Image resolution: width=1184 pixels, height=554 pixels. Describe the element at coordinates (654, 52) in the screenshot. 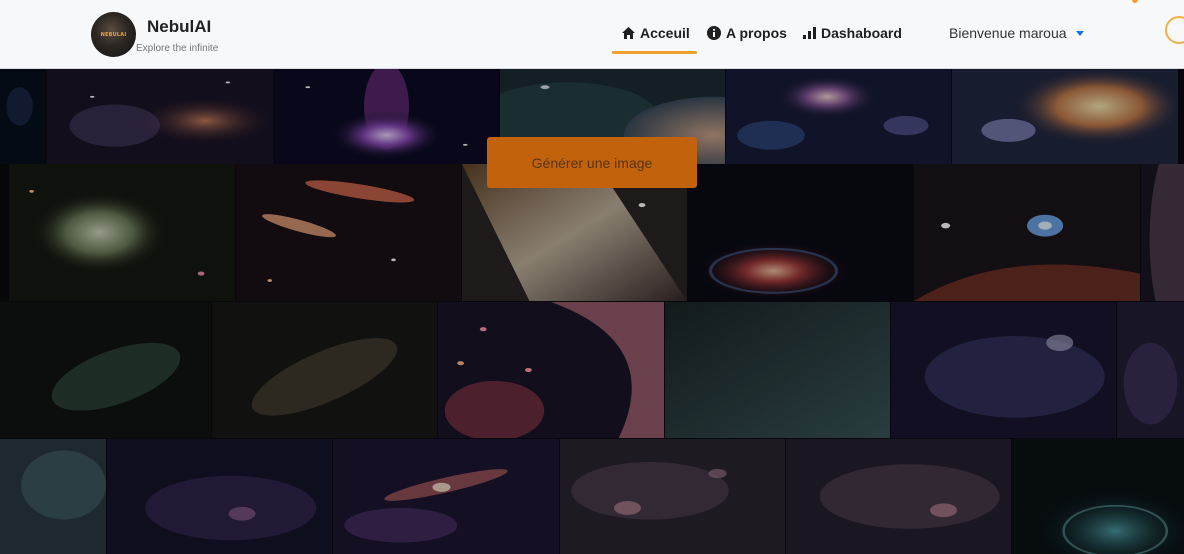

I see `active-nav-indicator` at that location.